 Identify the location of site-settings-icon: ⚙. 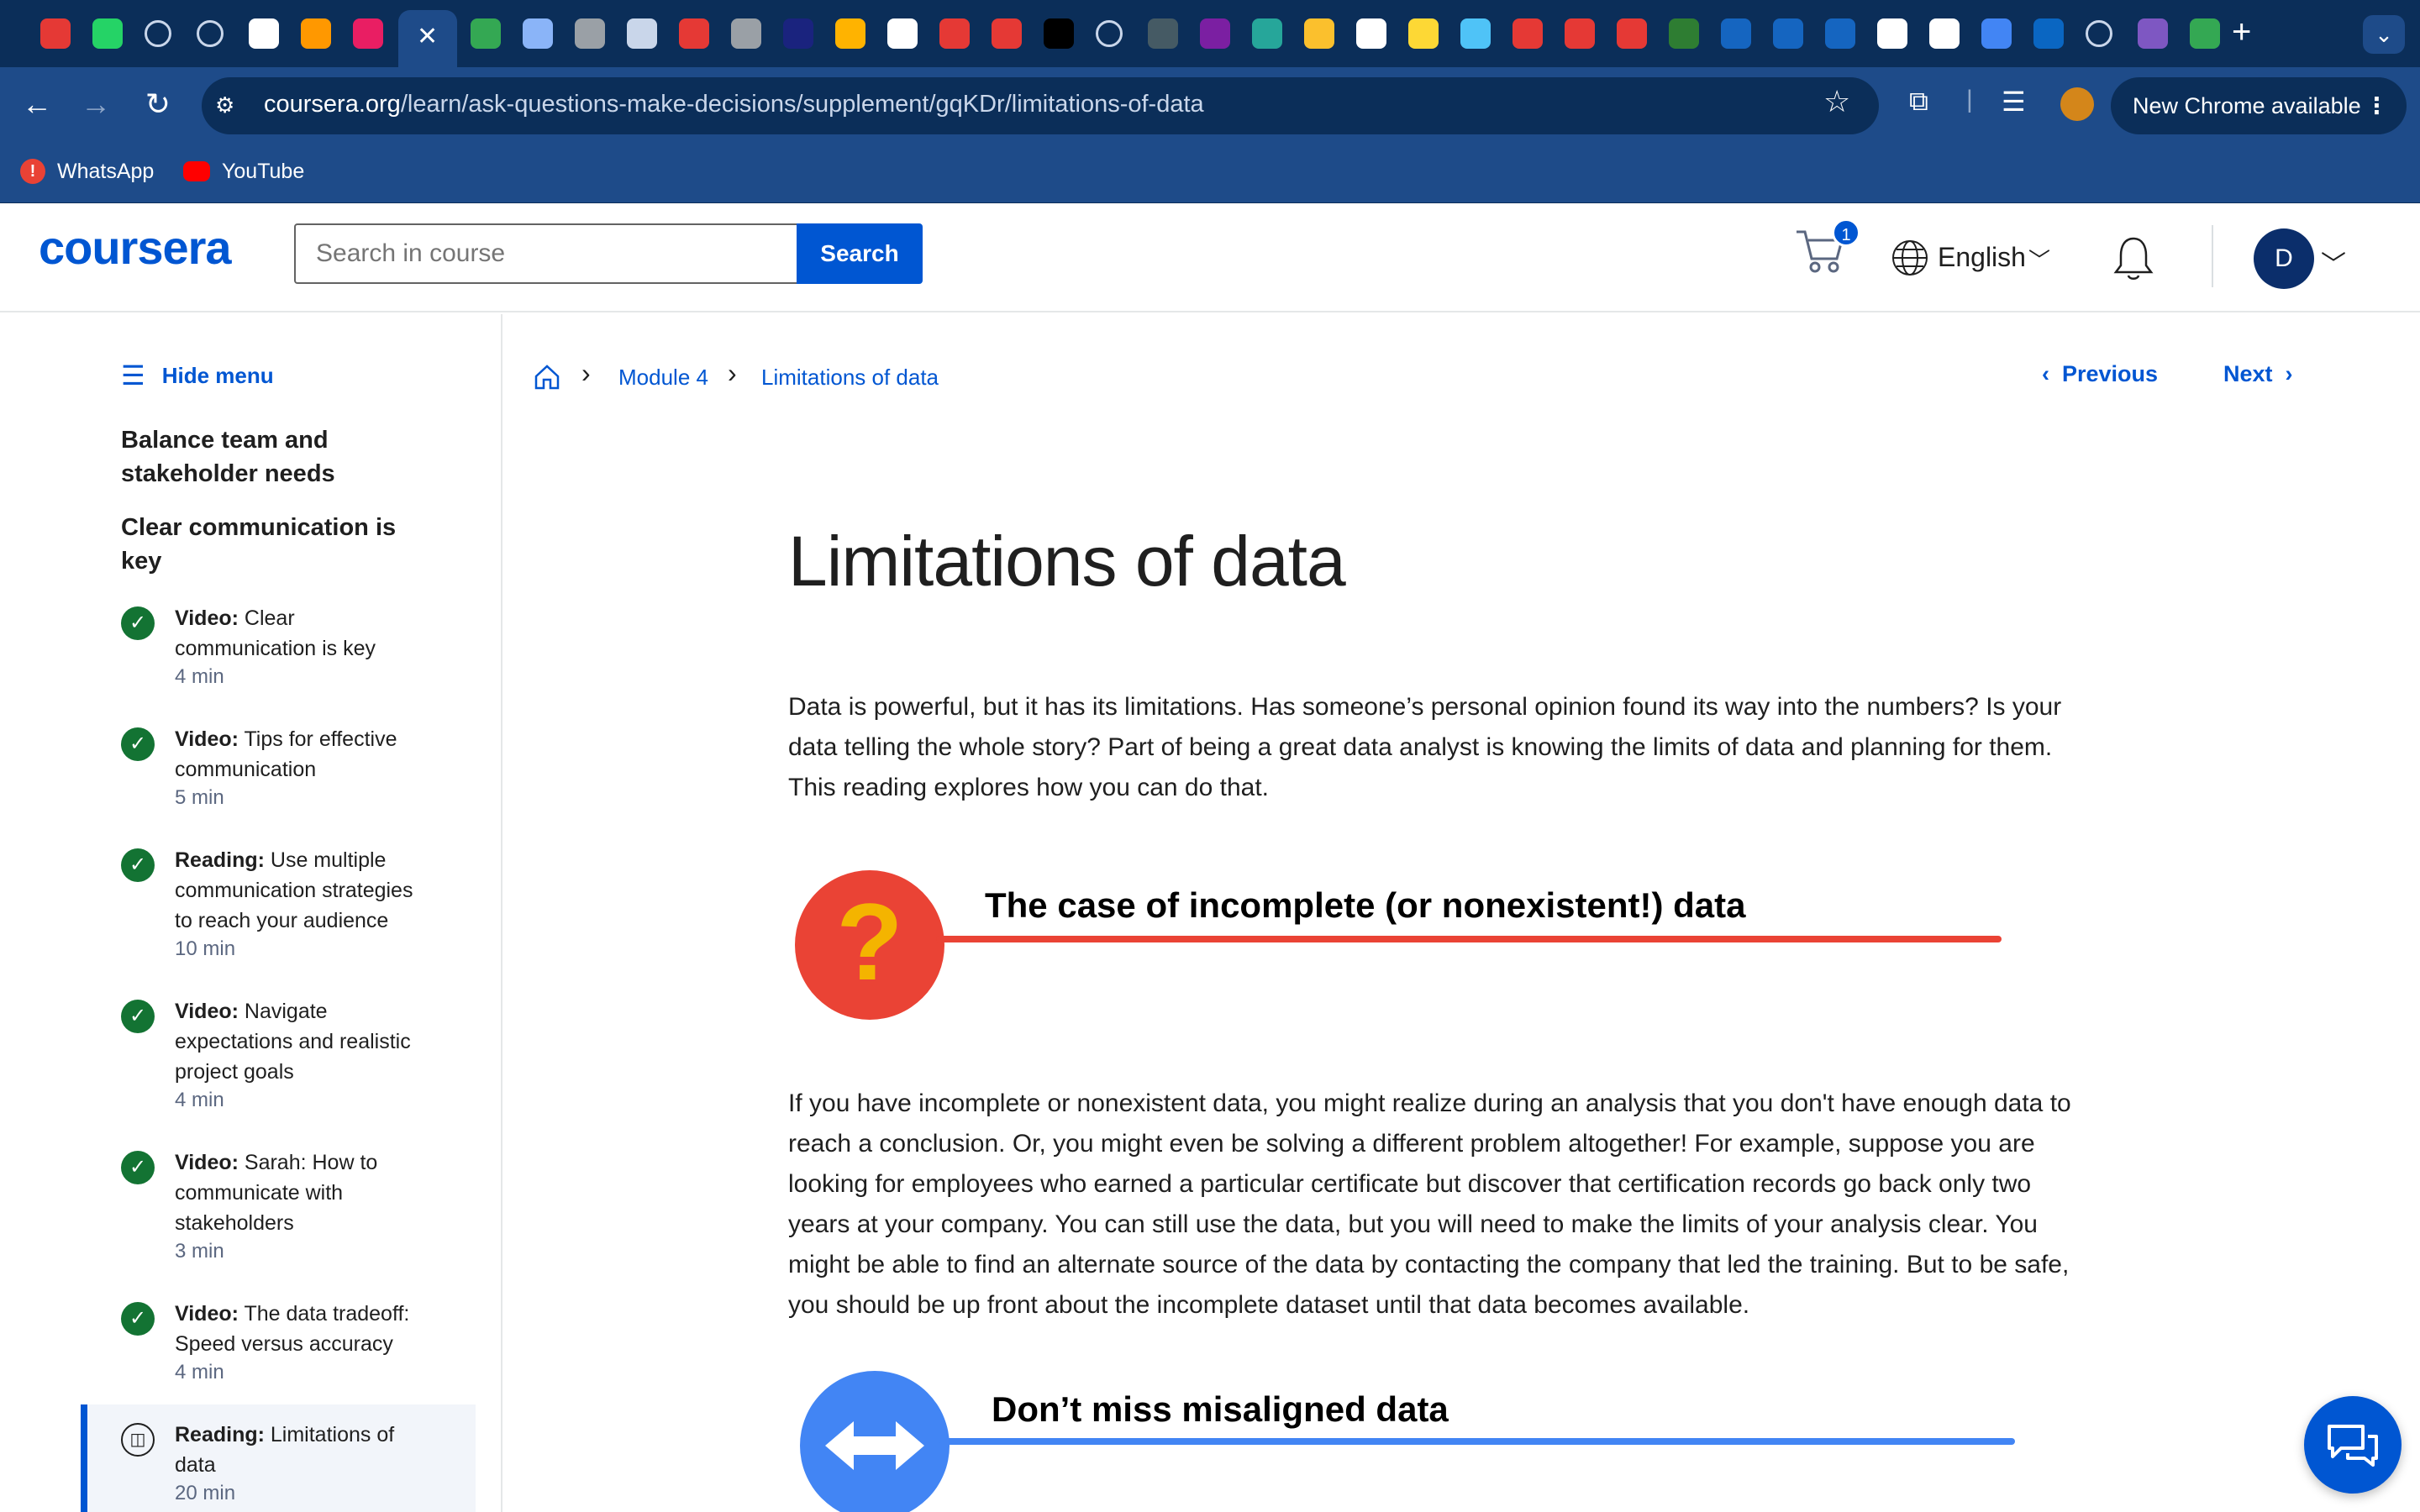
(228, 105).